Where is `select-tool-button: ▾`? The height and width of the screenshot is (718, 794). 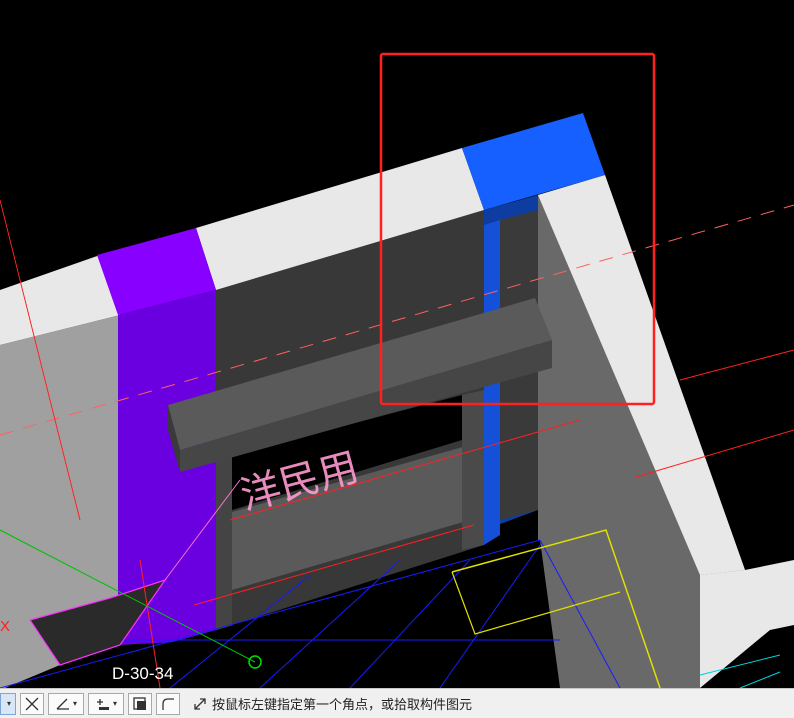
select-tool-button: ▾ is located at coordinates (8, 703).